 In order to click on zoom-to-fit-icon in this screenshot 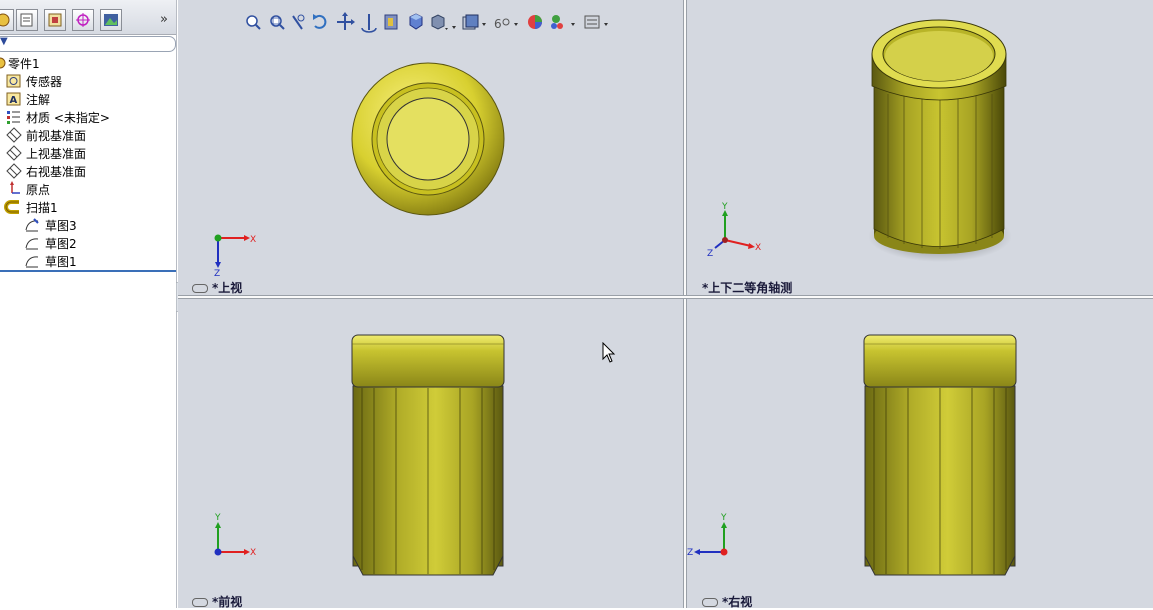, I will do `click(253, 22)`.